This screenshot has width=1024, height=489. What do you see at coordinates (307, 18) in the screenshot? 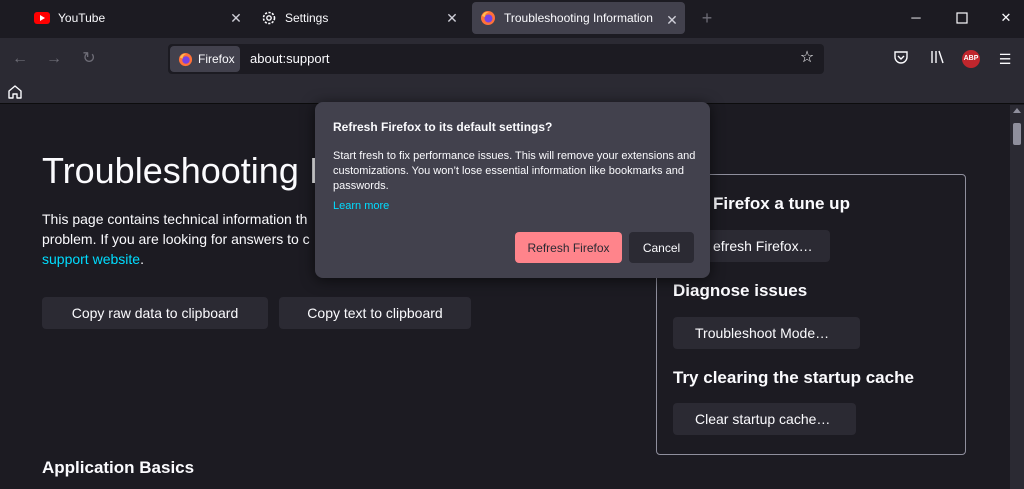
I see `tab-label: Settings` at bounding box center [307, 18].